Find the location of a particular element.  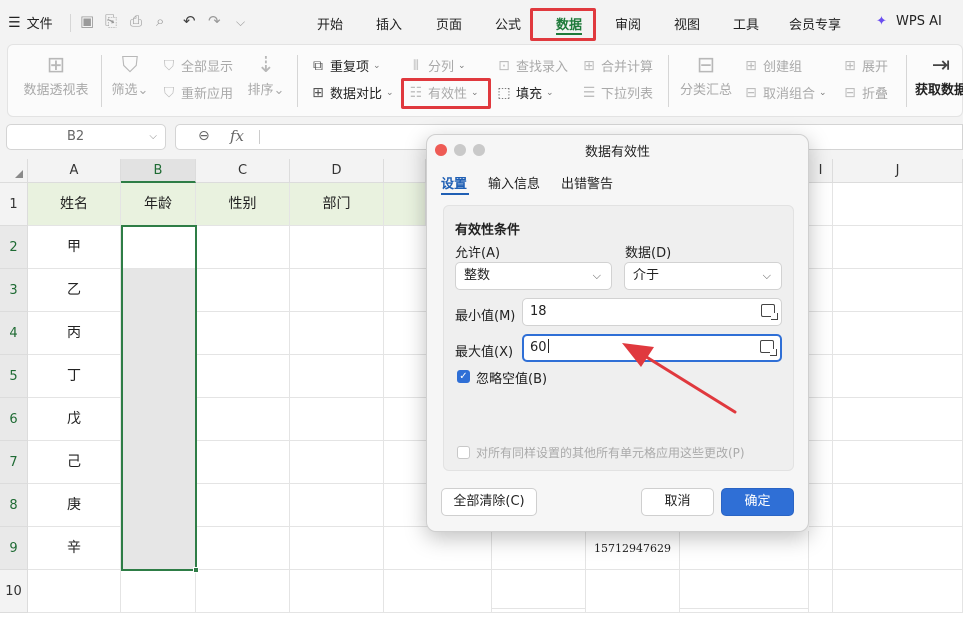

cell-a1: 姓名 is located at coordinates (74, 204).